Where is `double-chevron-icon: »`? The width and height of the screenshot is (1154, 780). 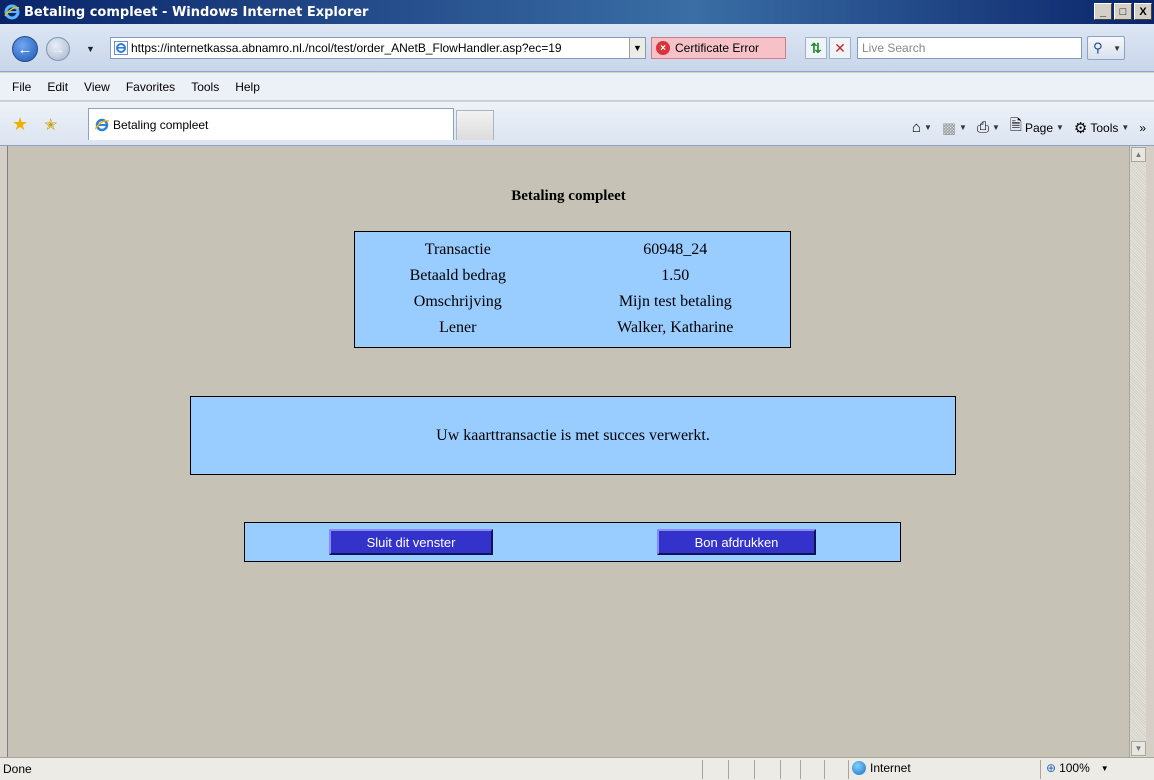
double-chevron-icon: » is located at coordinates (1142, 127).